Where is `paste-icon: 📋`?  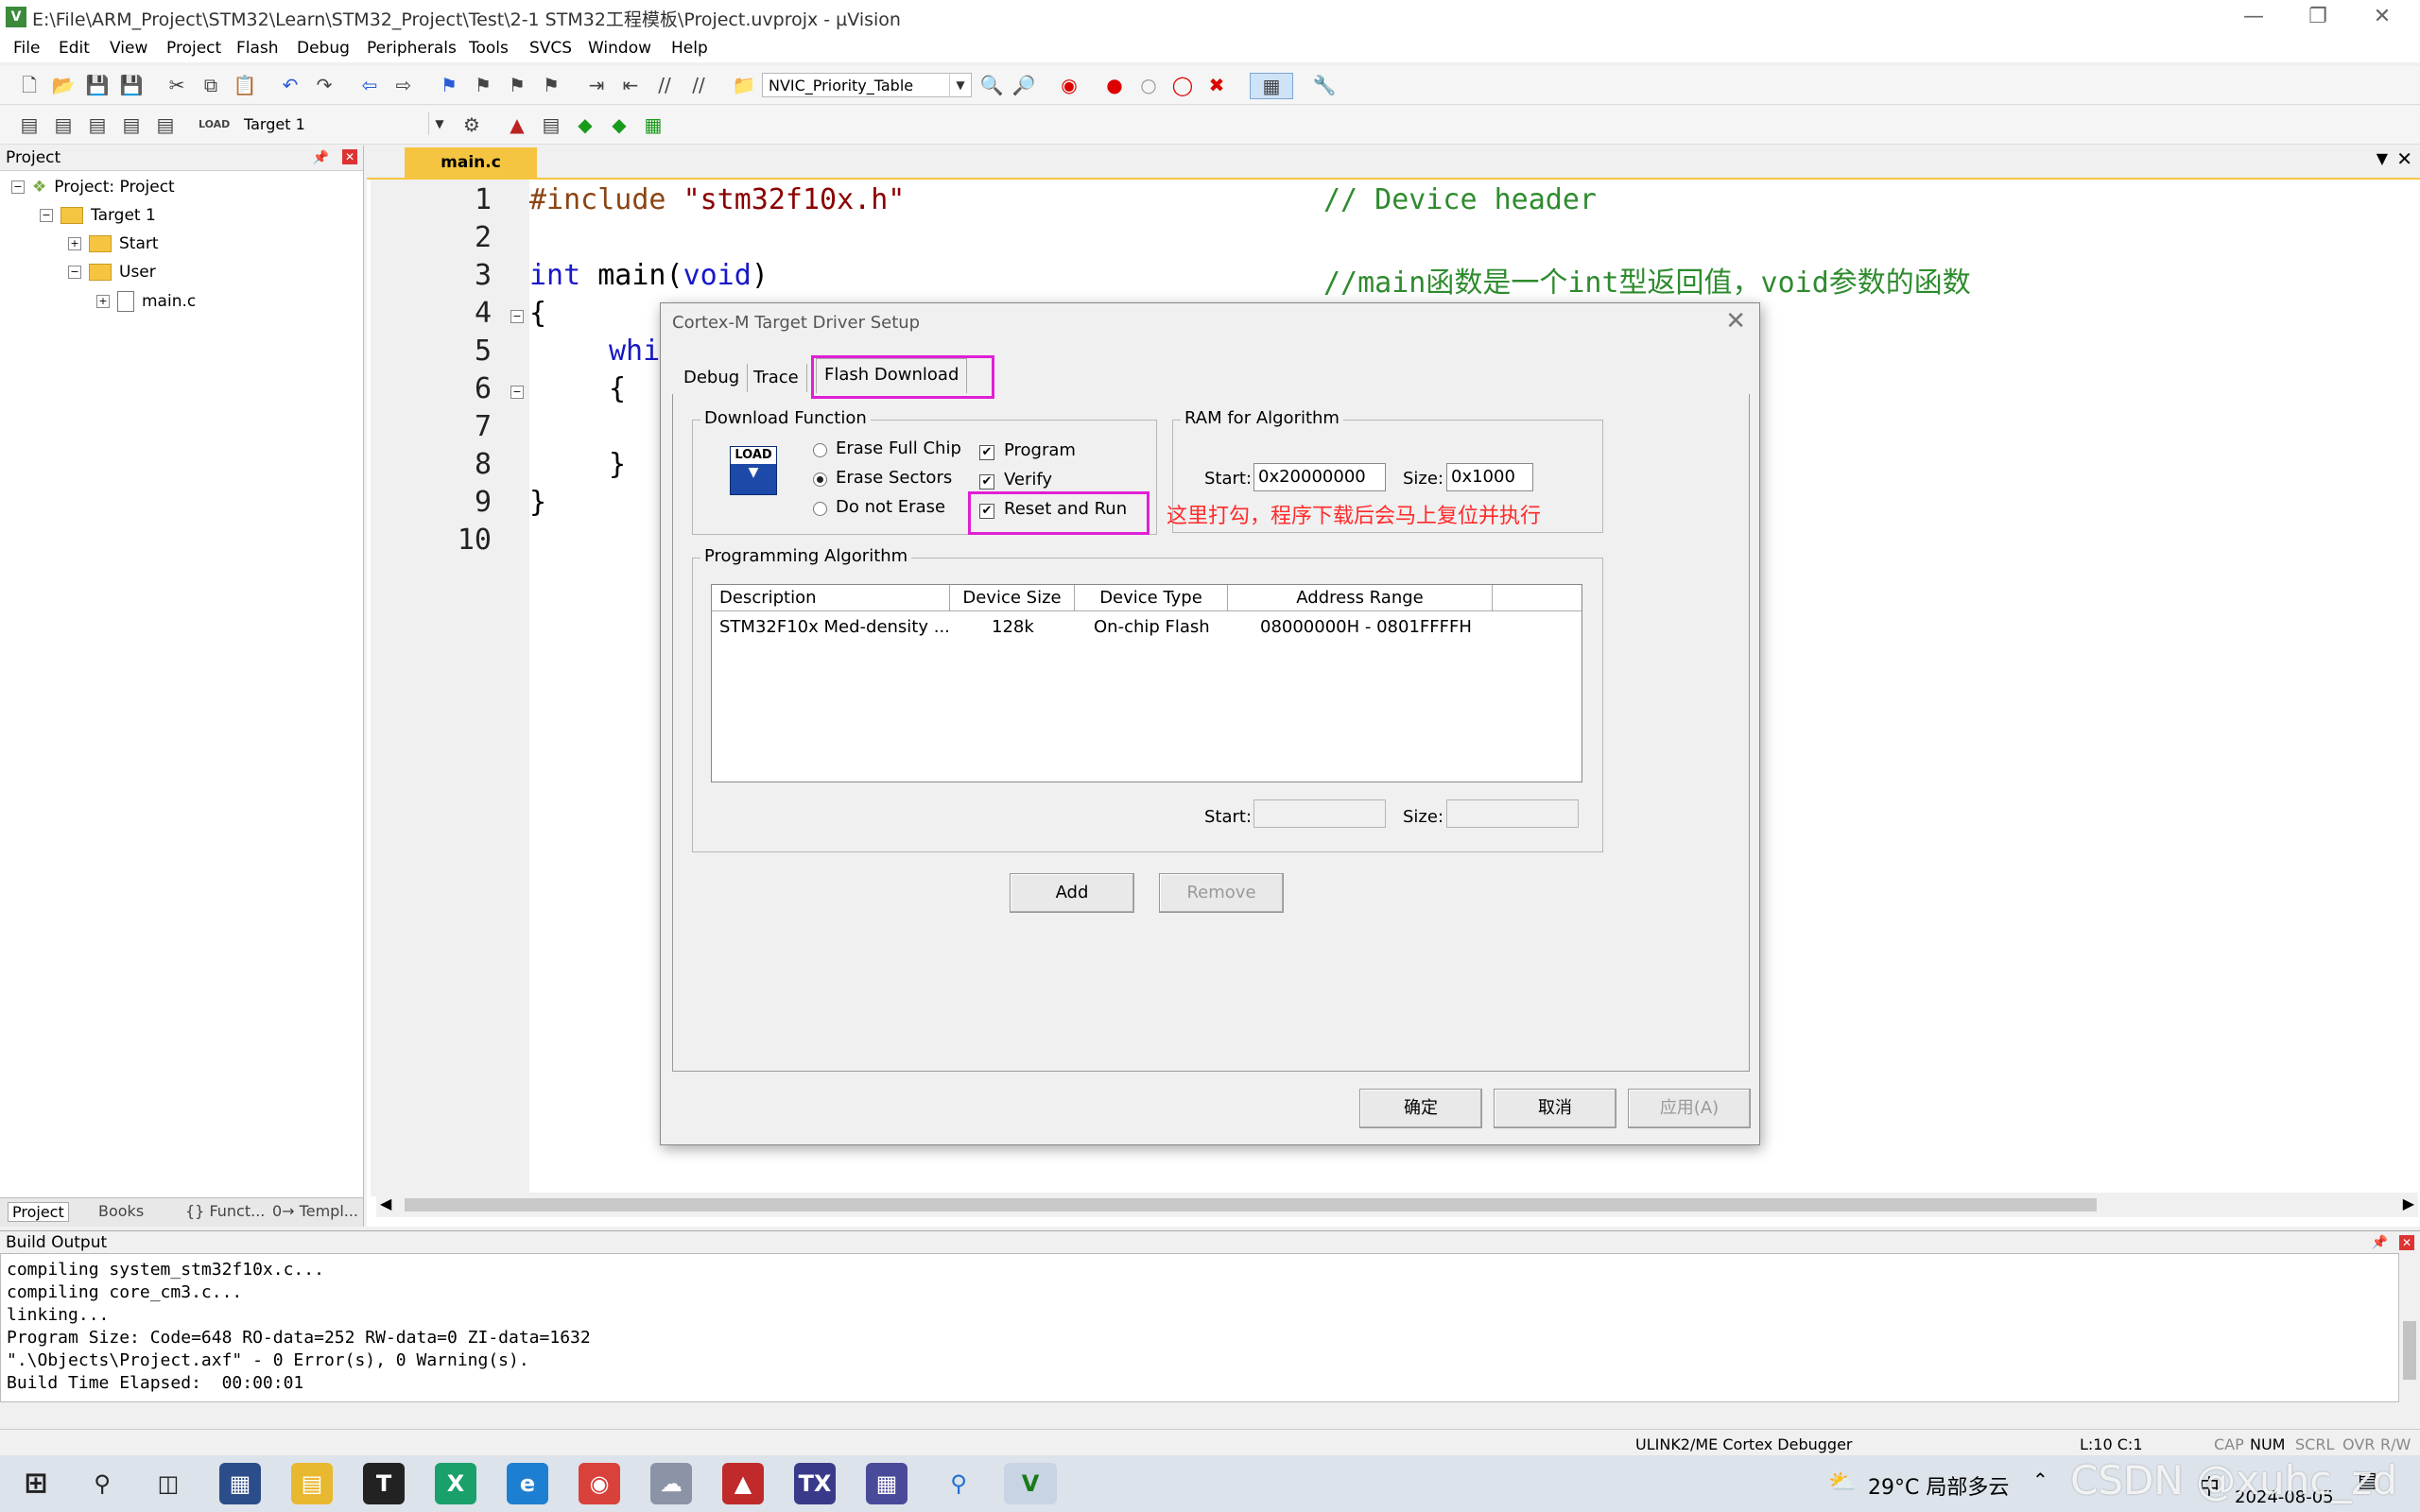
paste-icon: 📋 is located at coordinates (245, 85).